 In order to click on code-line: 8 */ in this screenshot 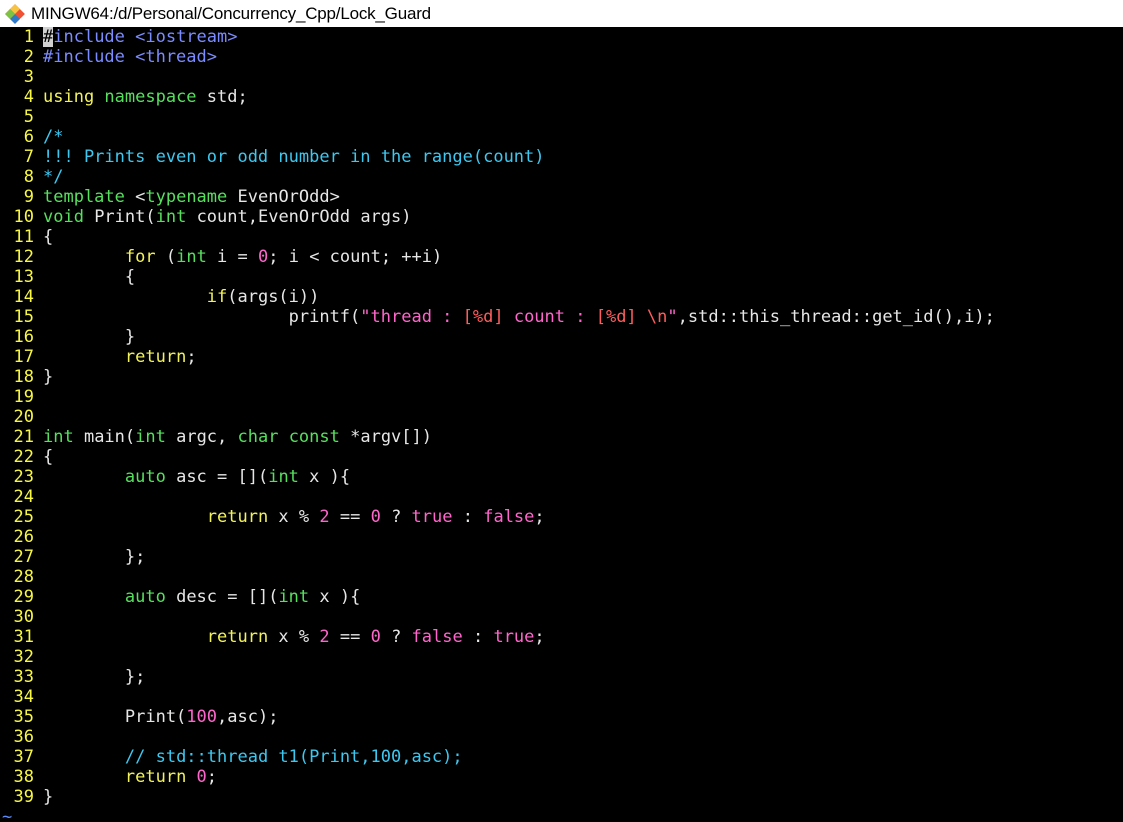, I will do `click(561, 177)`.